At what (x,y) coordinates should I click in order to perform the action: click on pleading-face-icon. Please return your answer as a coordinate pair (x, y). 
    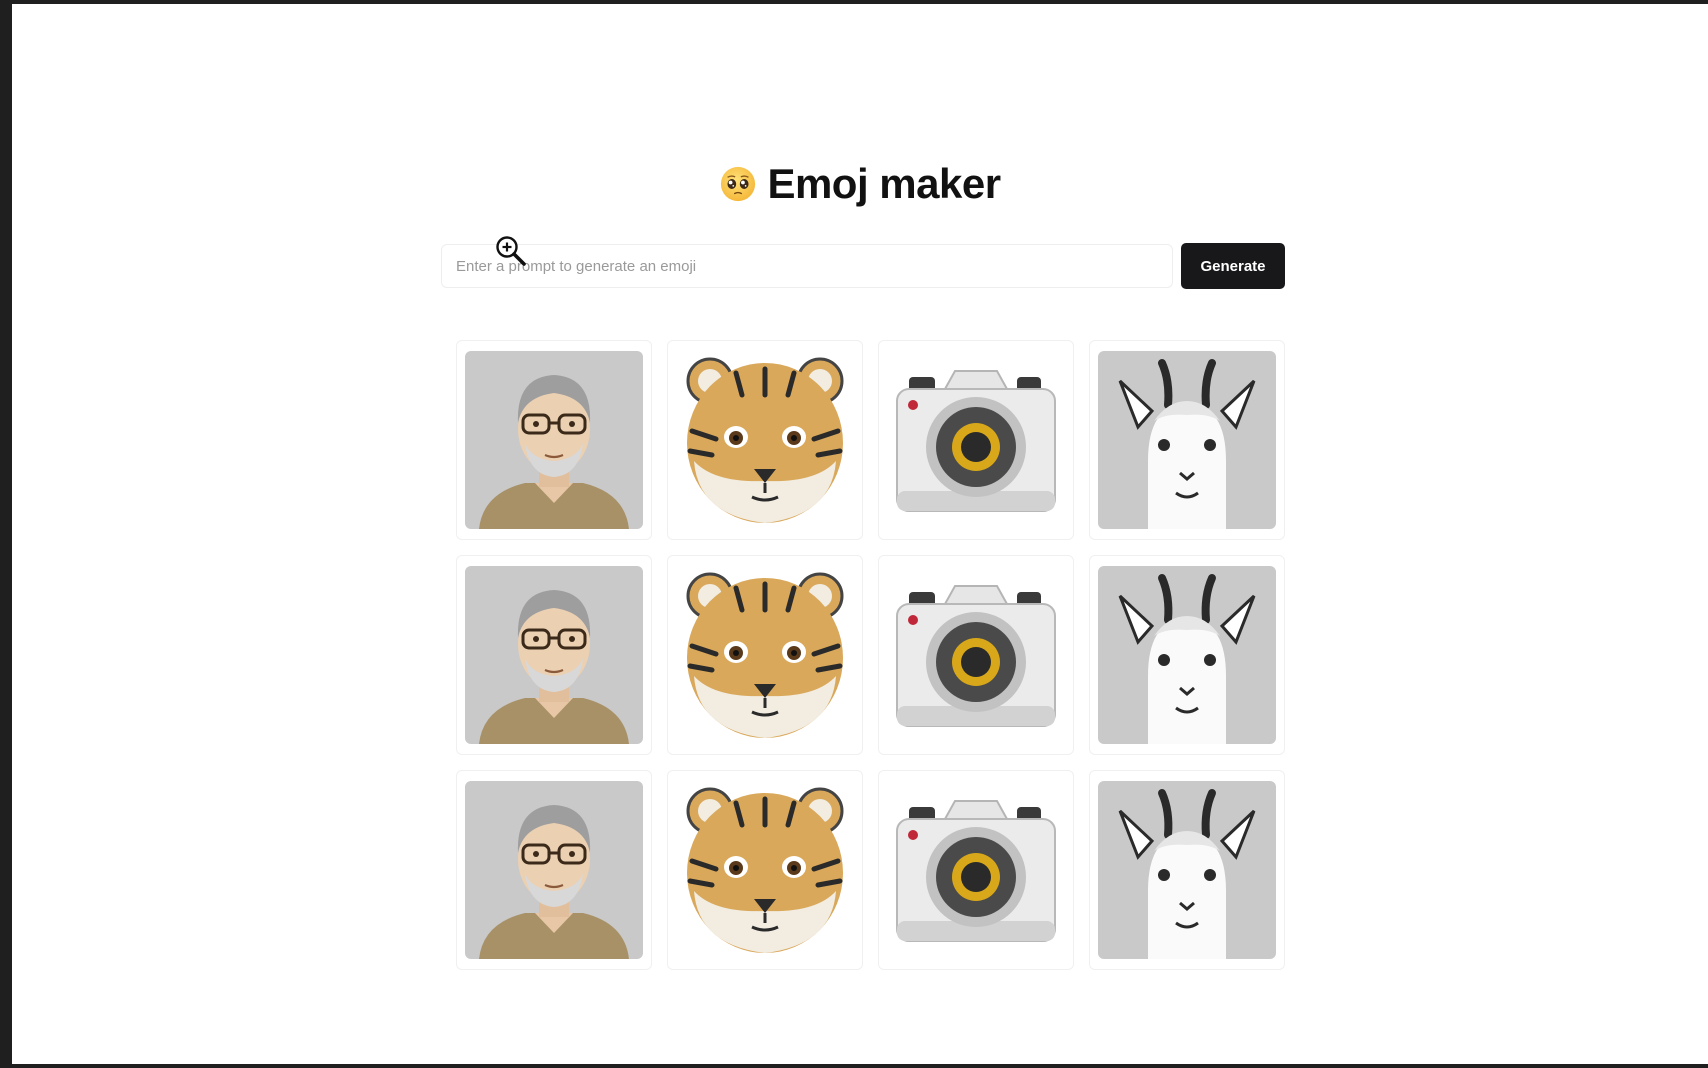
    Looking at the image, I should click on (738, 184).